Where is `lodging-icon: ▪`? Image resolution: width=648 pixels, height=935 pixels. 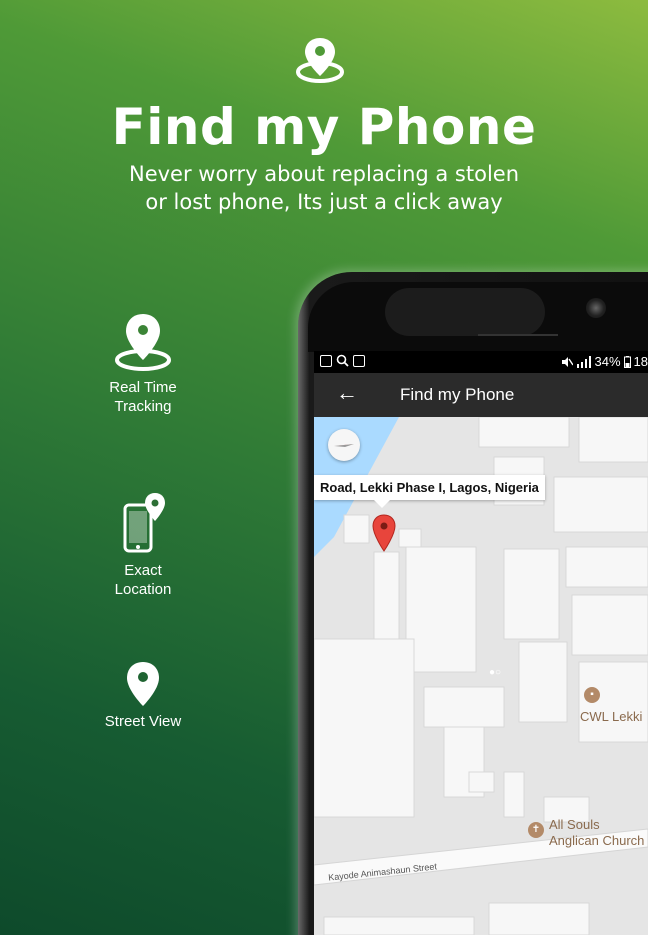 lodging-icon: ▪ is located at coordinates (592, 695).